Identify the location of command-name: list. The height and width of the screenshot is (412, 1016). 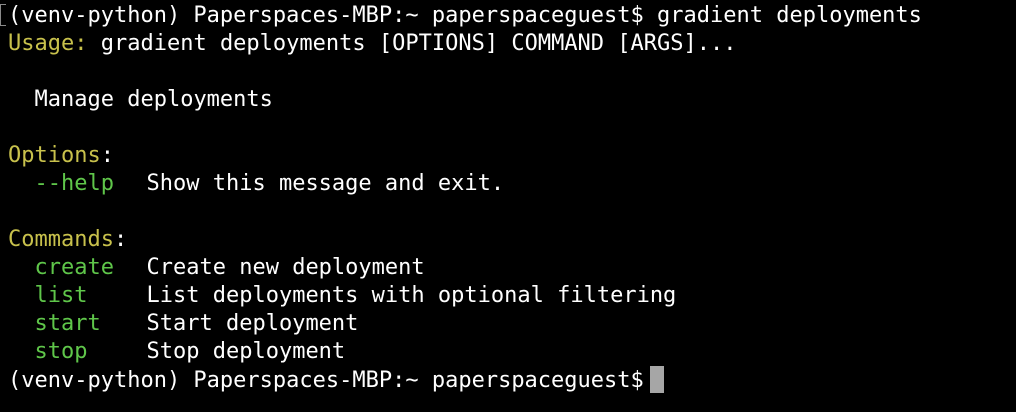
(61, 295).